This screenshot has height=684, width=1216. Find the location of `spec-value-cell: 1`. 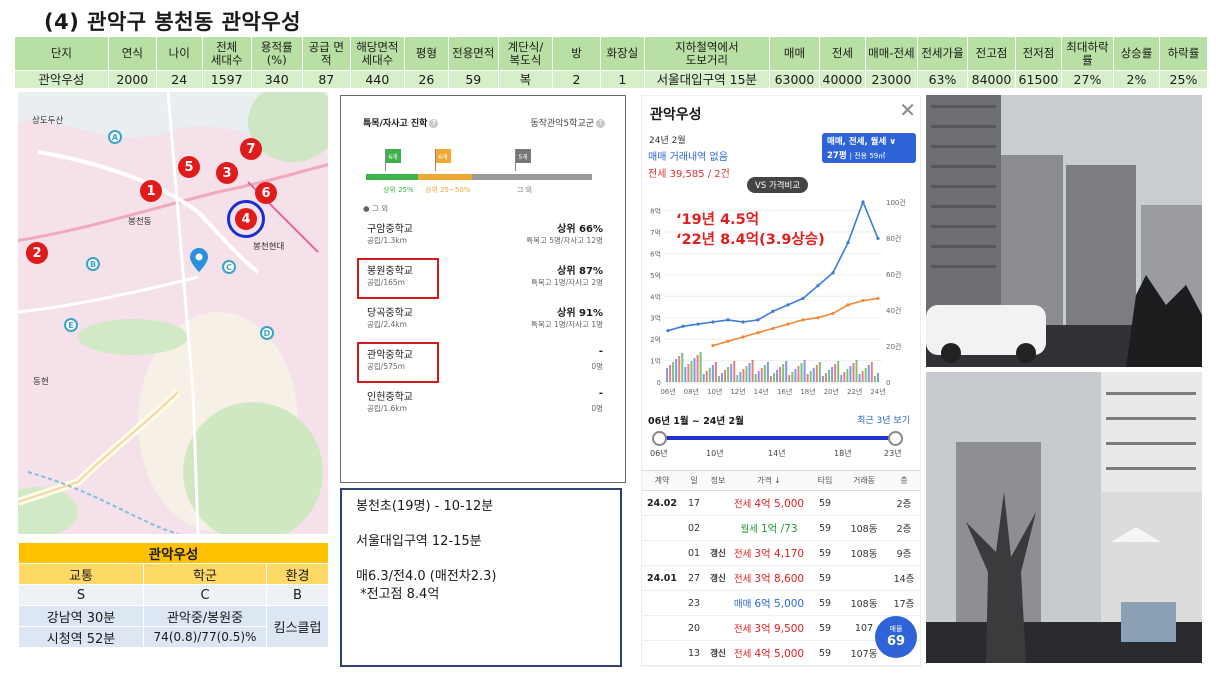

spec-value-cell: 1 is located at coordinates (622, 79).